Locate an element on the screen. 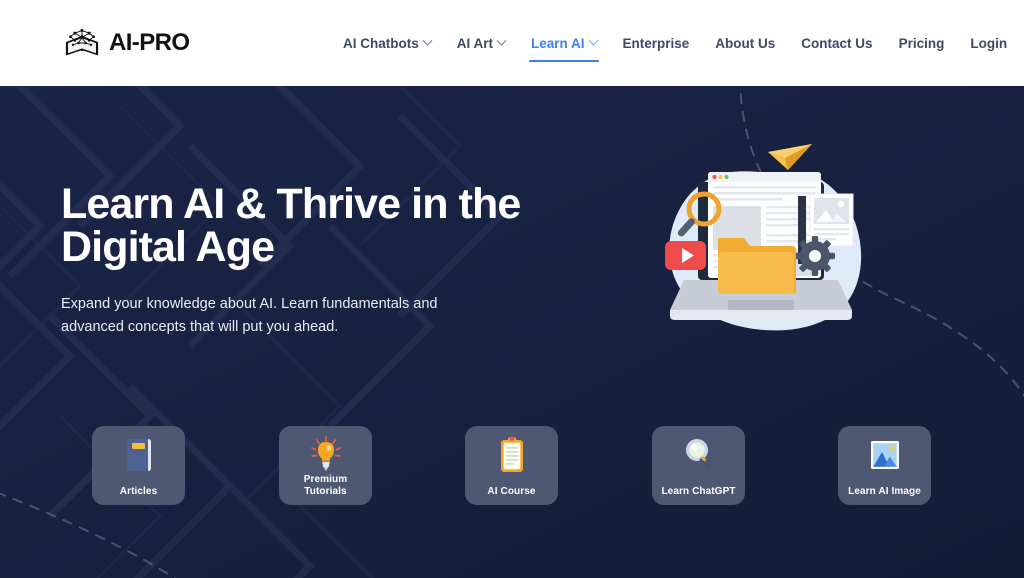  nav-item-learn-ai: Learn AI is located at coordinates (564, 43).